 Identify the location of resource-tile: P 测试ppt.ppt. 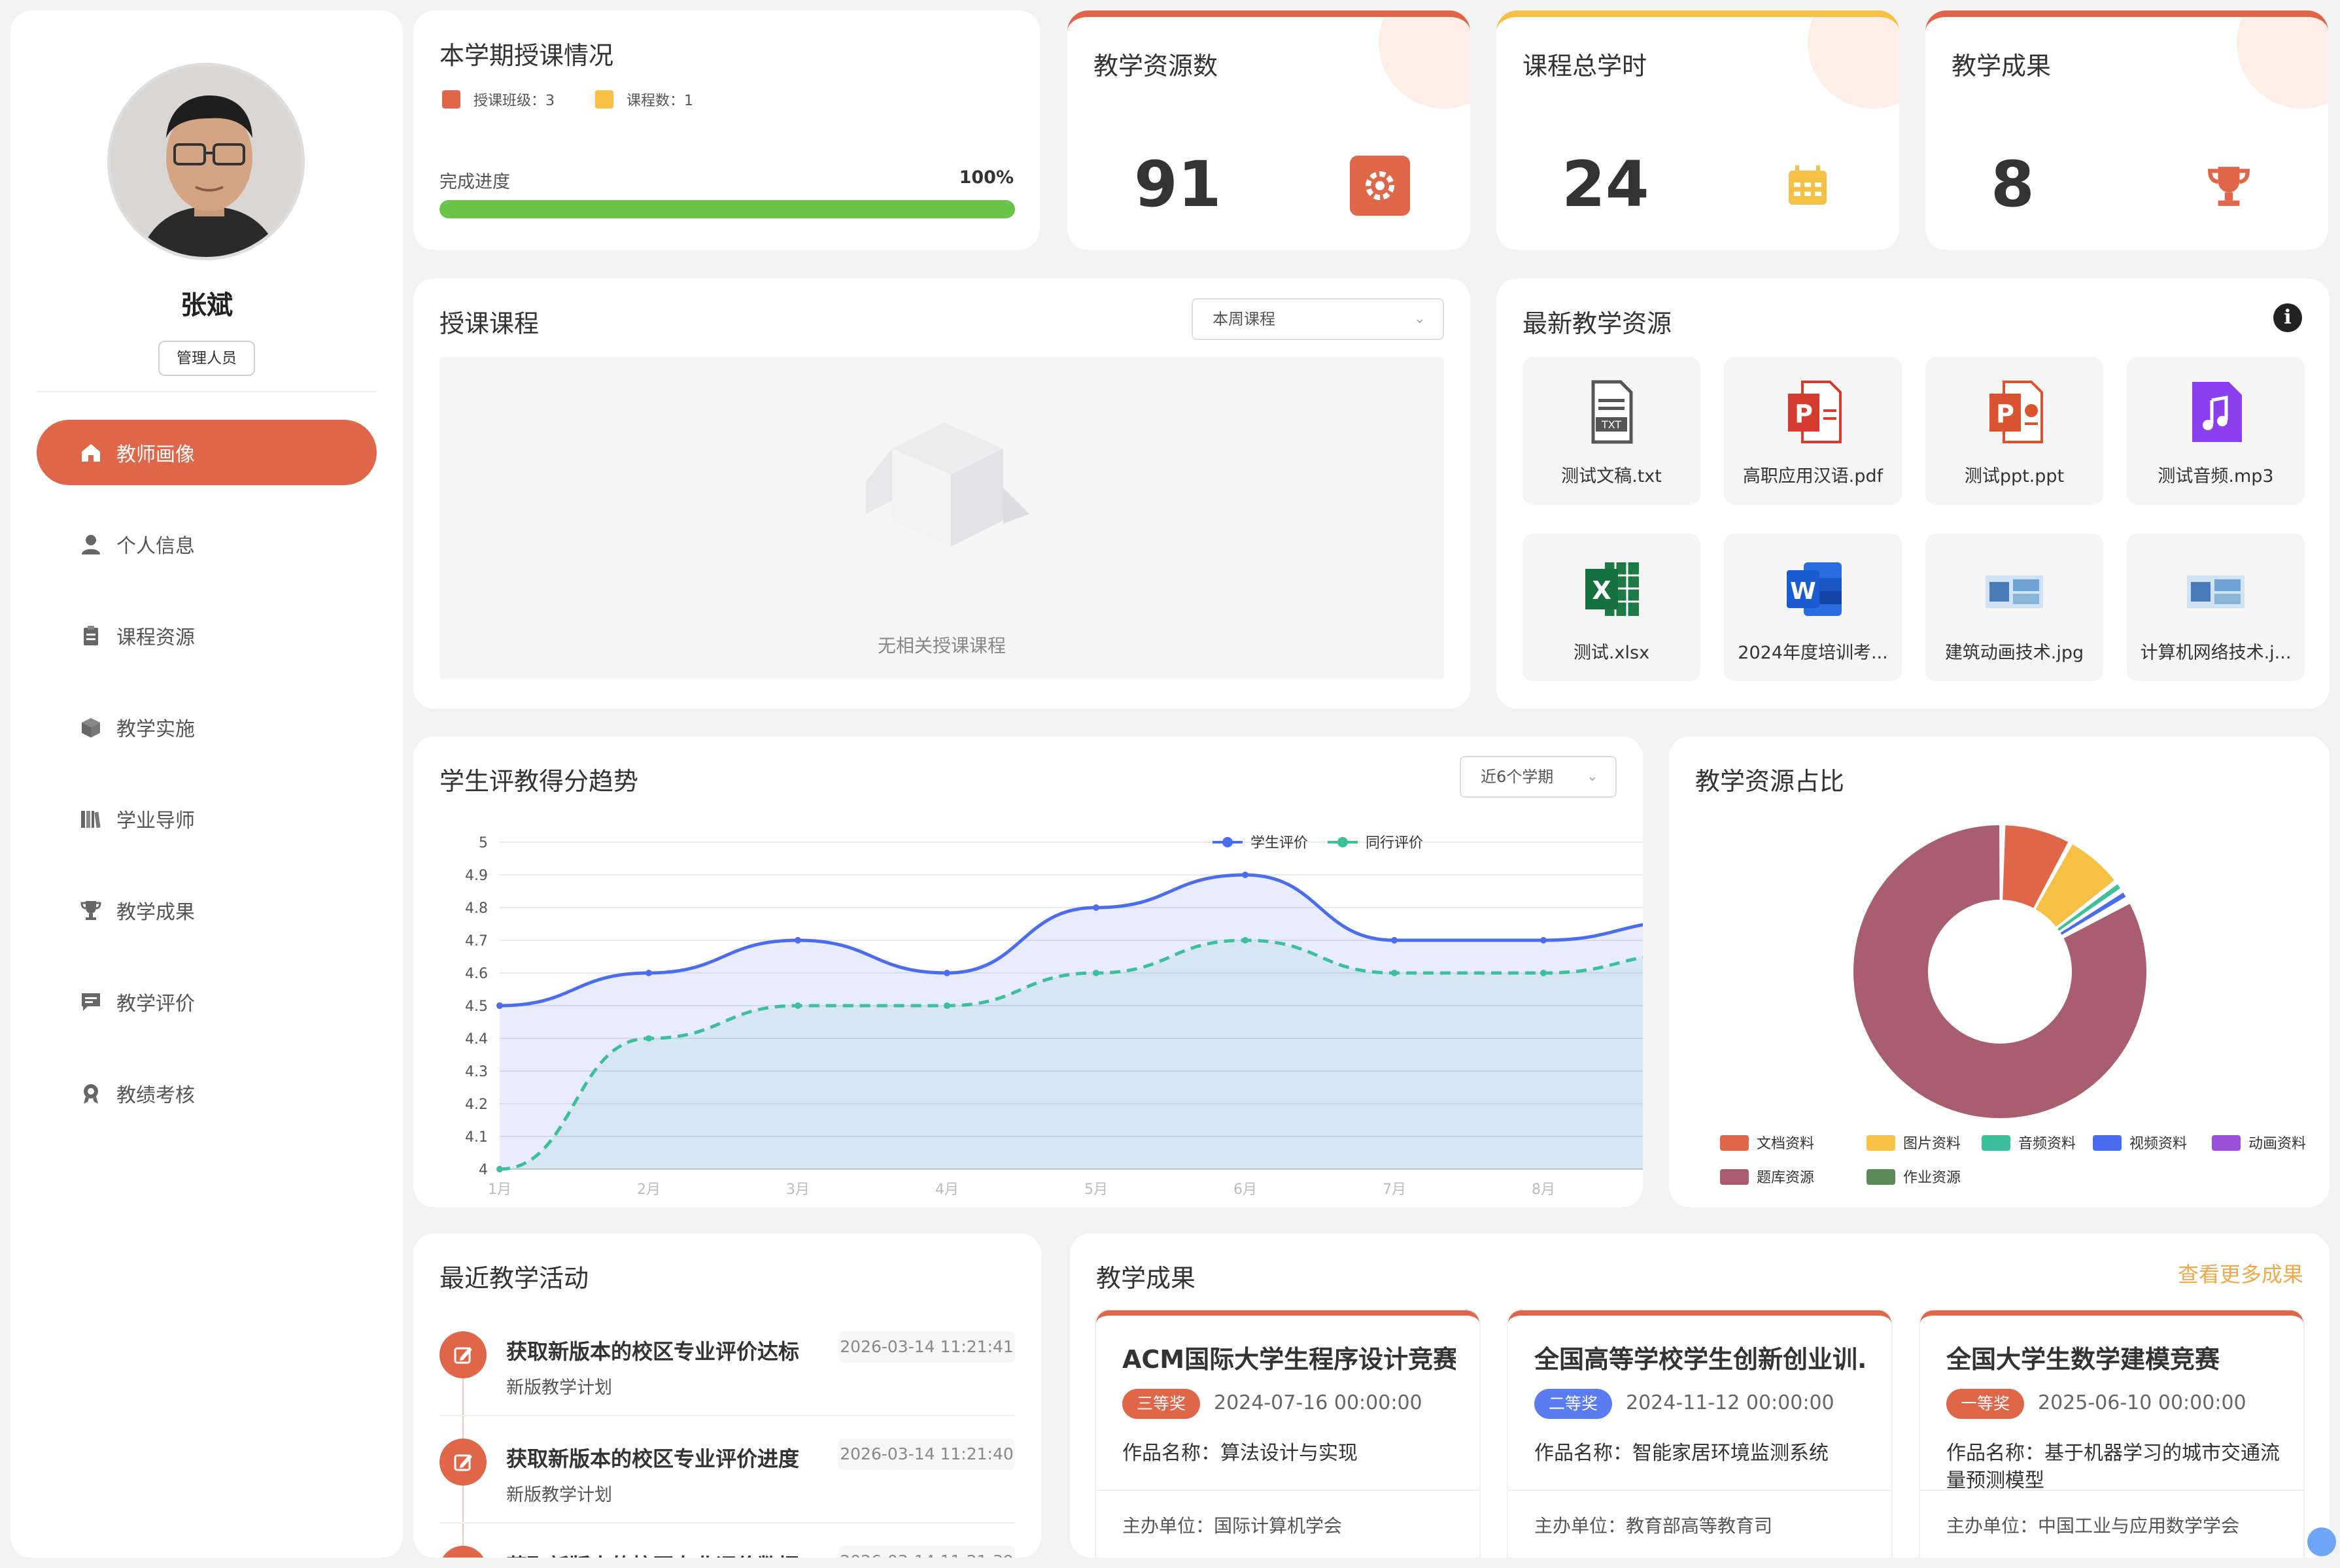
(2014, 431).